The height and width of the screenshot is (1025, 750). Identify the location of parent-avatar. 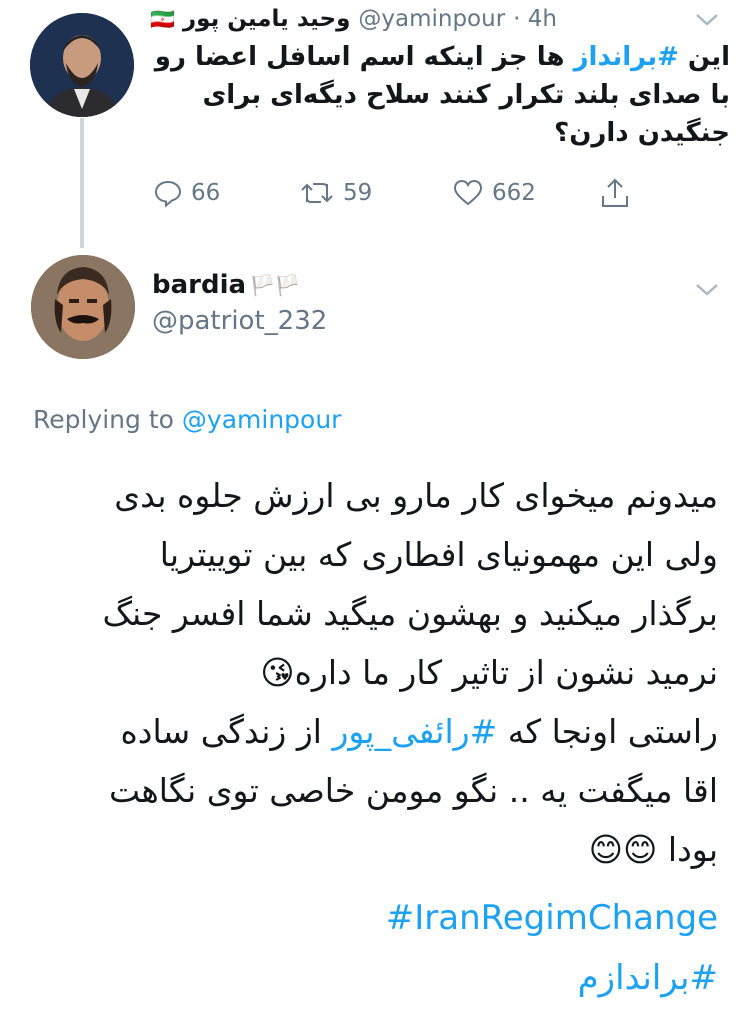
(82, 65).